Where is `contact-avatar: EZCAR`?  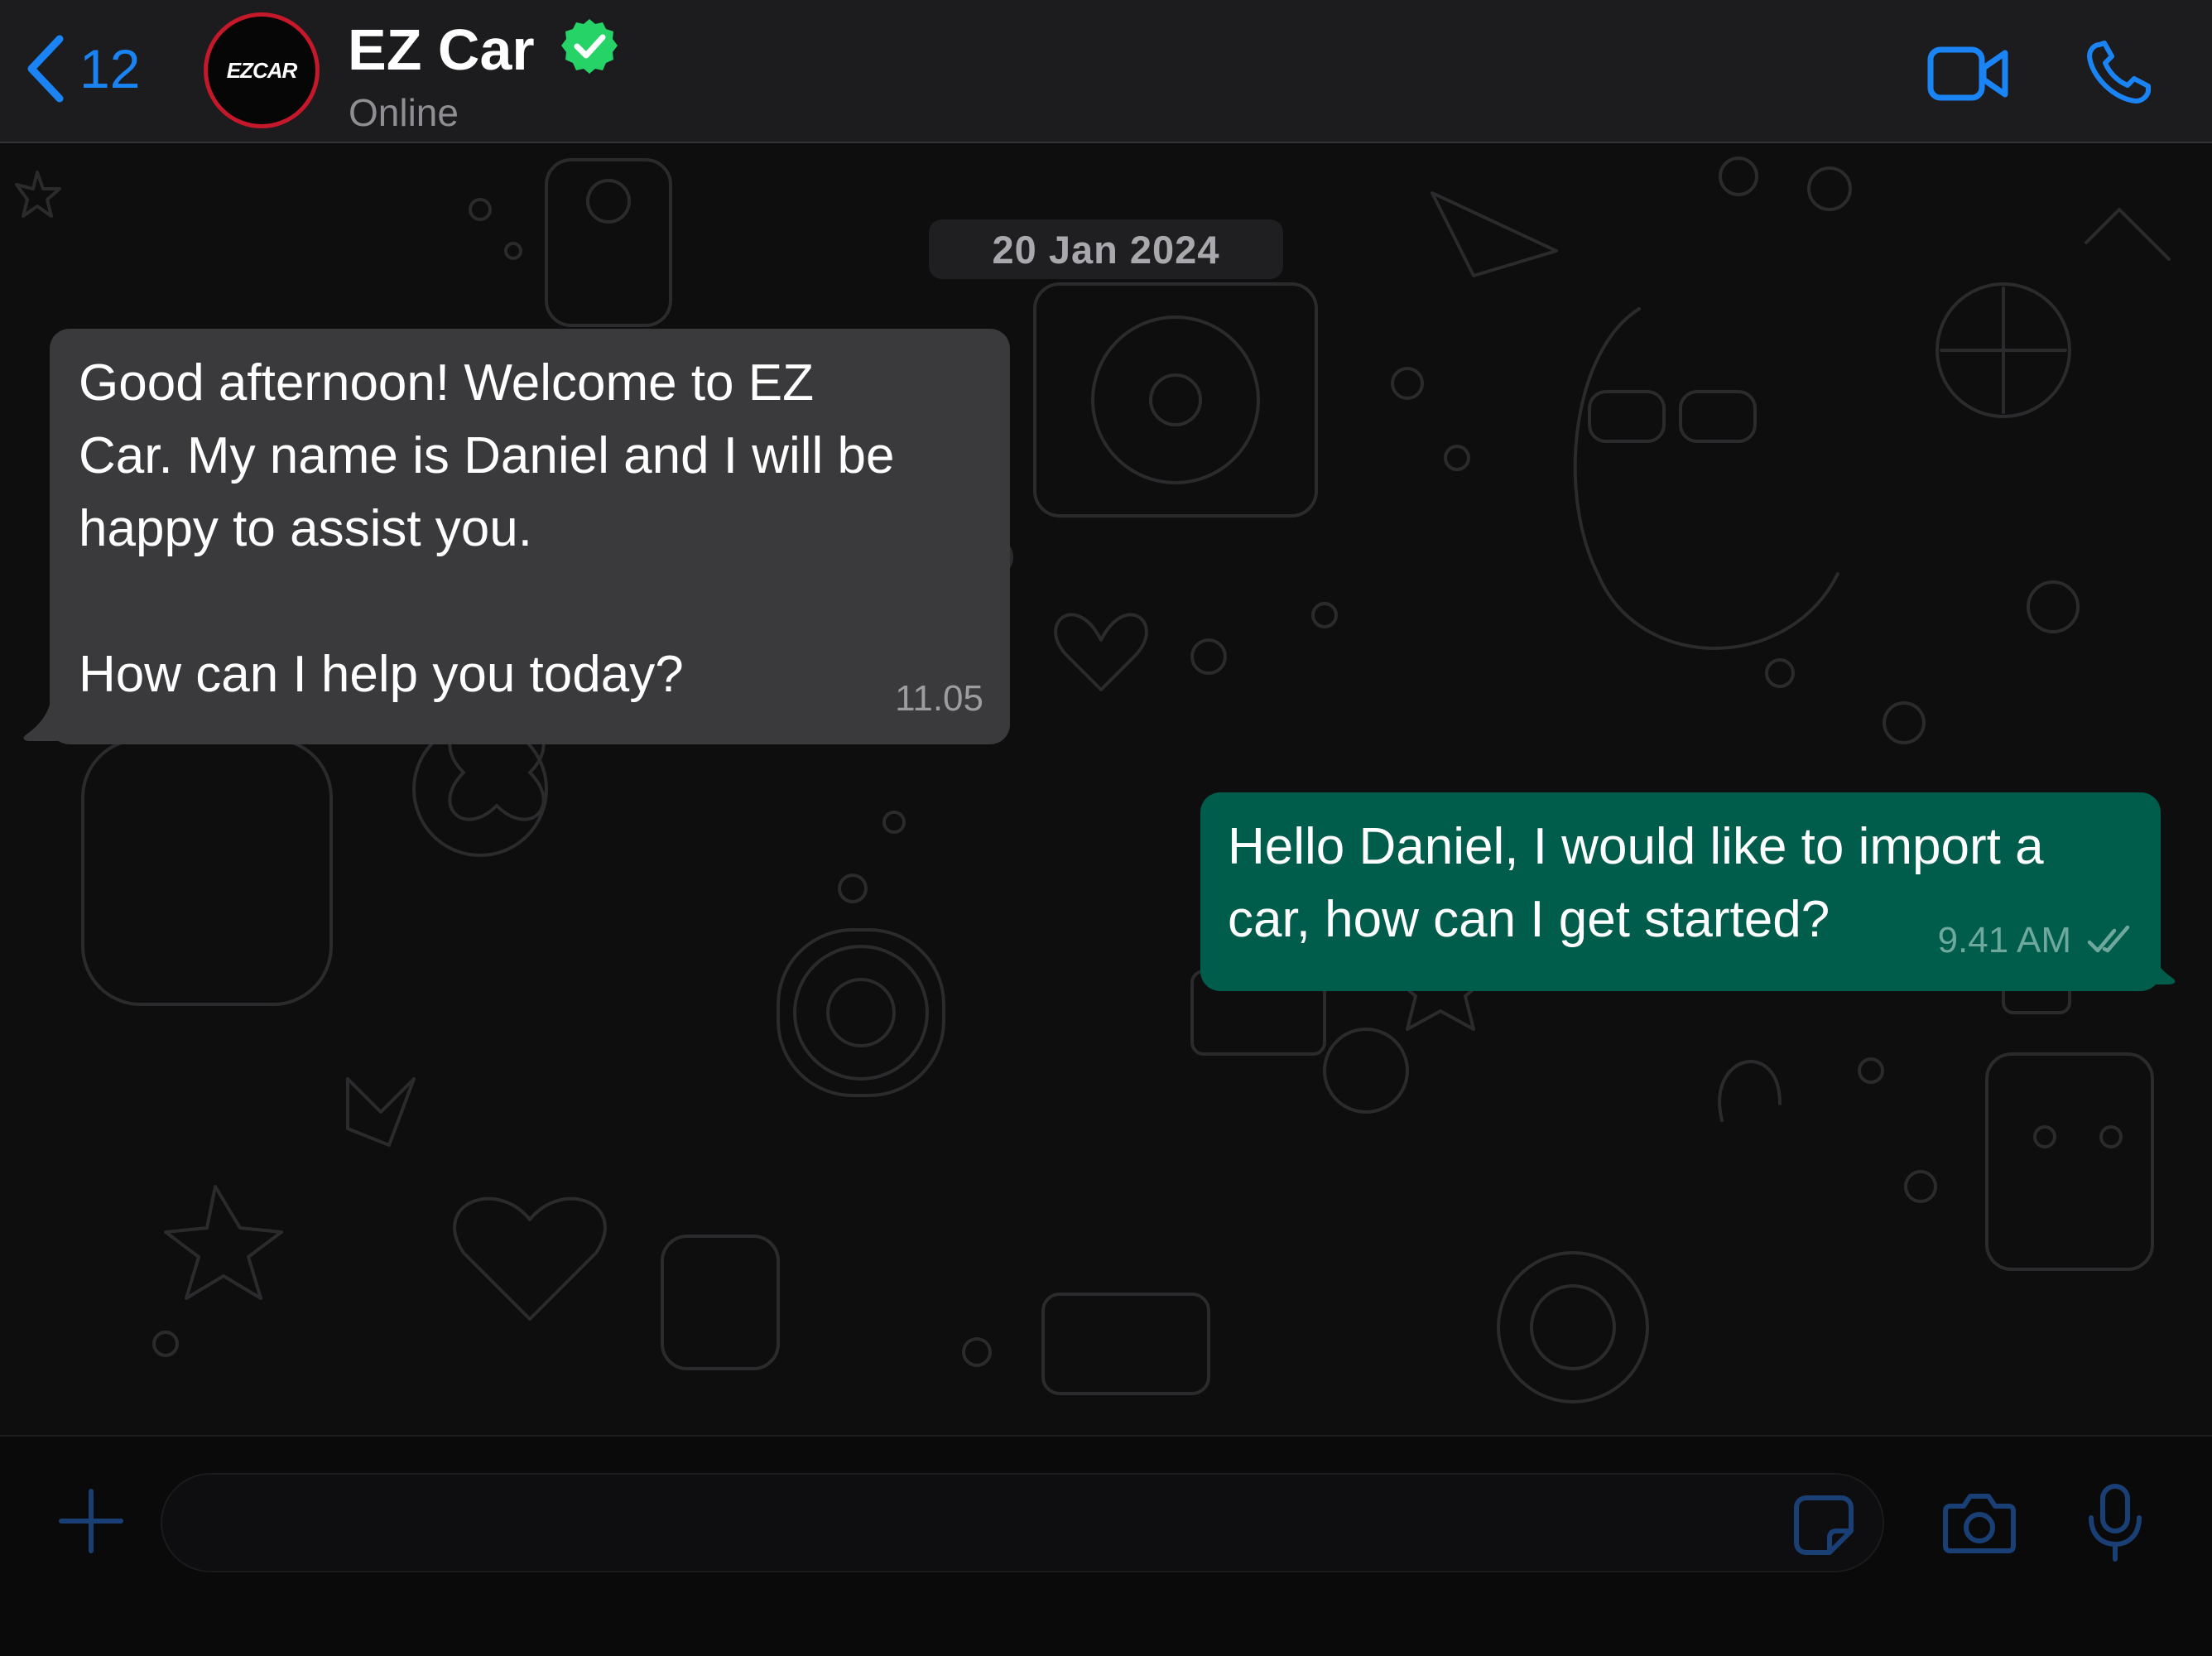 contact-avatar: EZCAR is located at coordinates (262, 70).